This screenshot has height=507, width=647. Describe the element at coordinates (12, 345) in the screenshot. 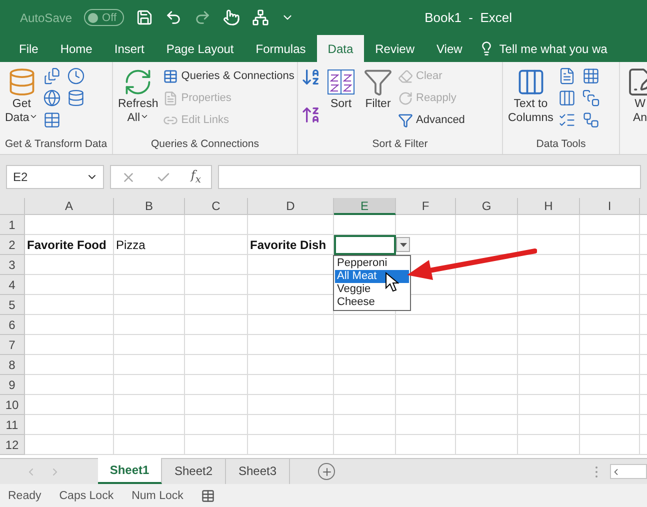

I see `row-header: 7` at that location.